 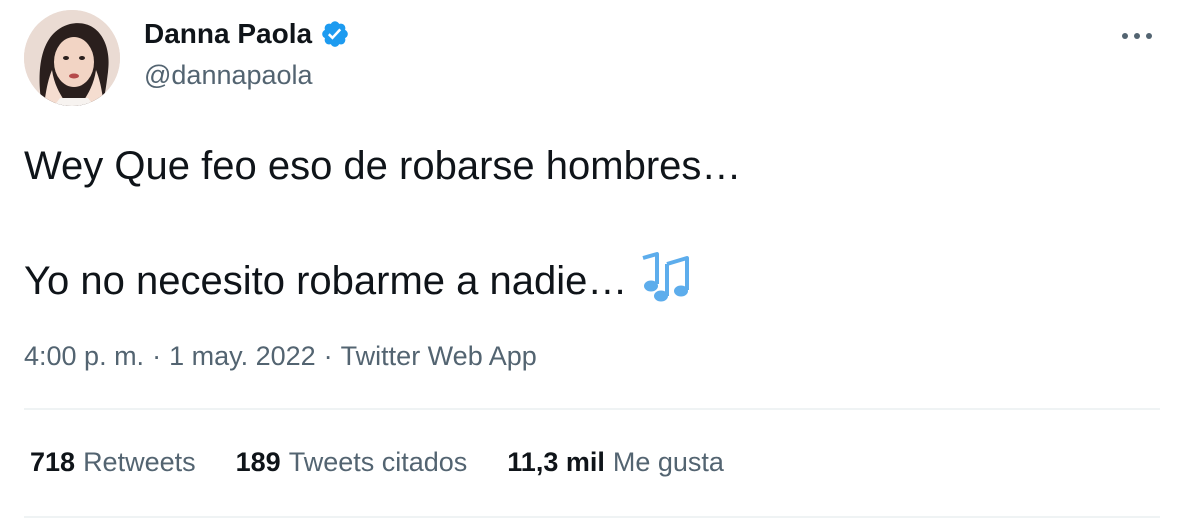 What do you see at coordinates (258, 462) in the screenshot?
I see `quotes-count: 189` at bounding box center [258, 462].